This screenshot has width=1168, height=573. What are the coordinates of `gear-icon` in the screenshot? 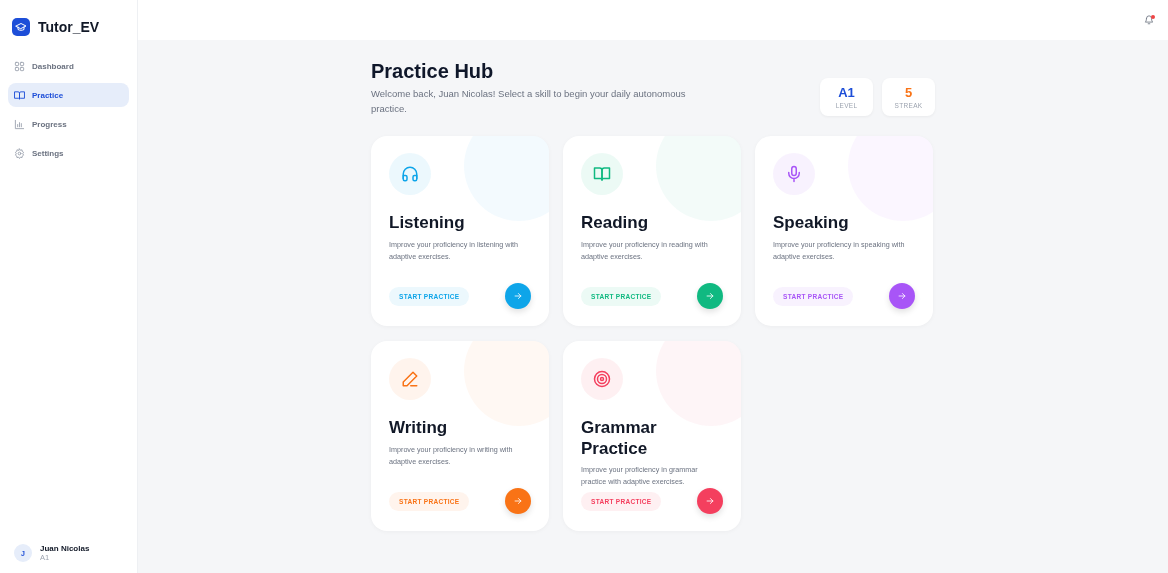 It's located at (19, 153).